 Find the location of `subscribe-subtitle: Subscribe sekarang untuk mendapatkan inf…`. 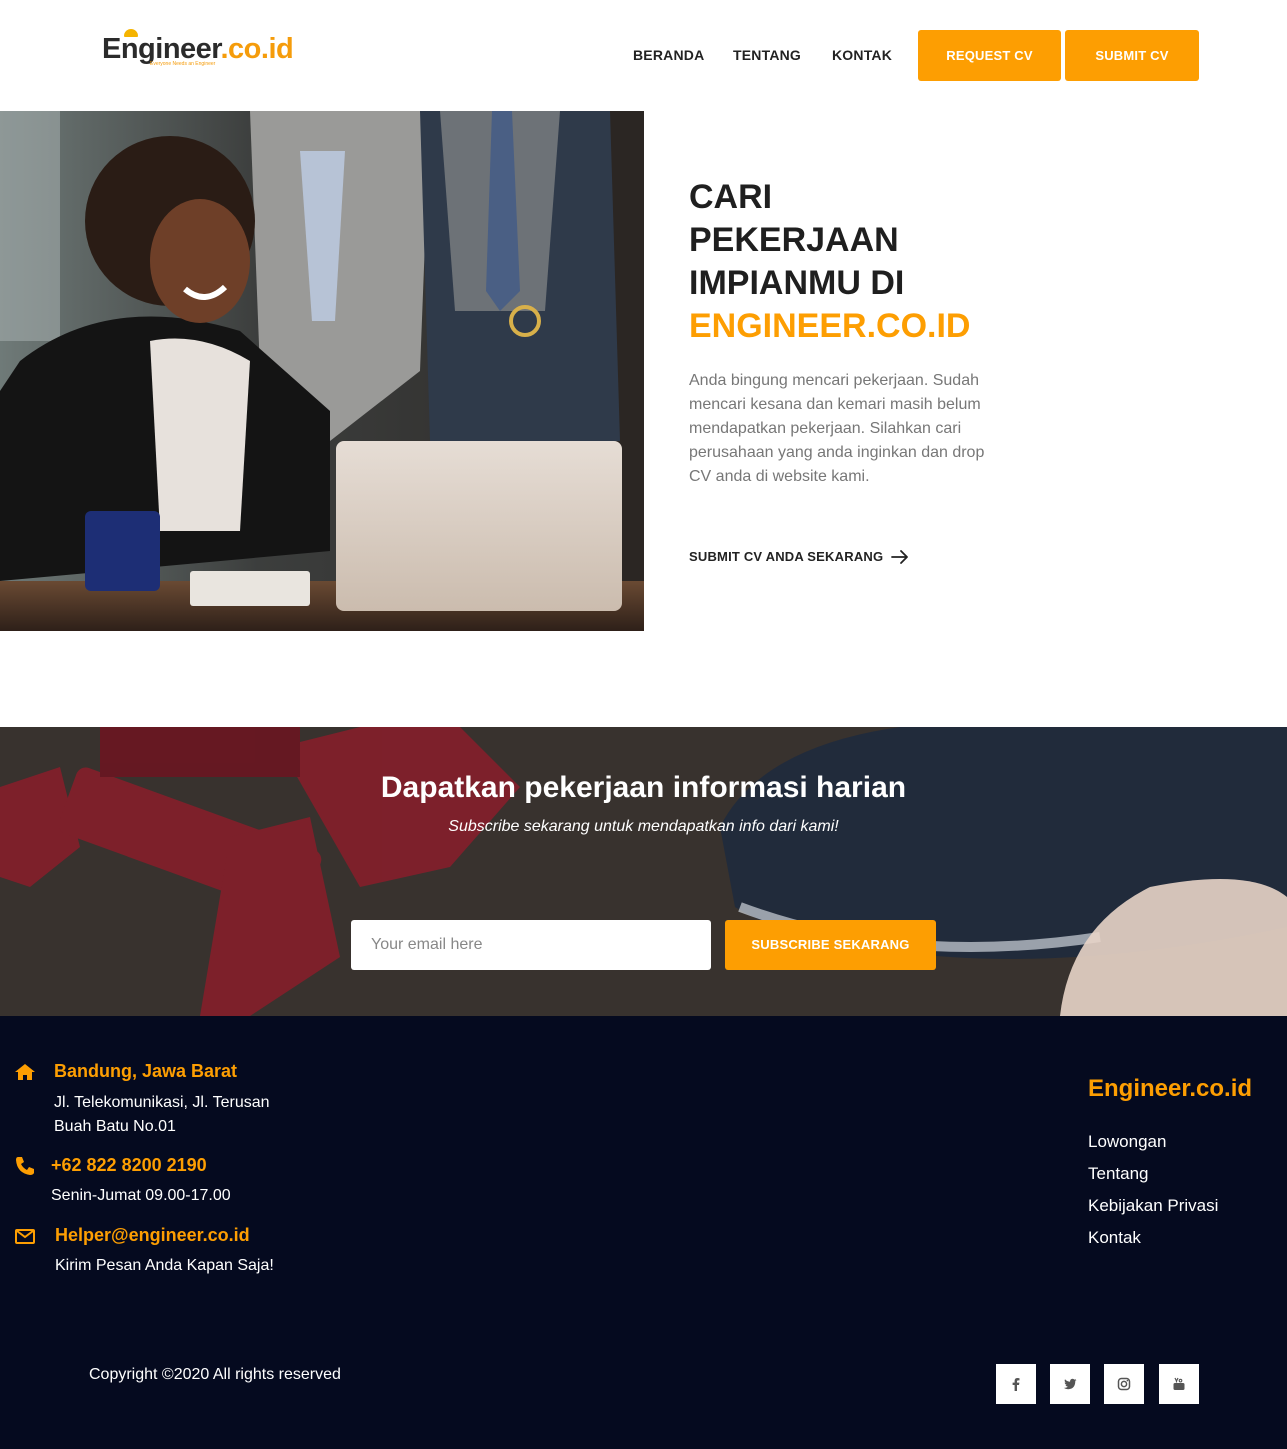

subscribe-subtitle: Subscribe sekarang untuk mendapatkan inf… is located at coordinates (643, 826).